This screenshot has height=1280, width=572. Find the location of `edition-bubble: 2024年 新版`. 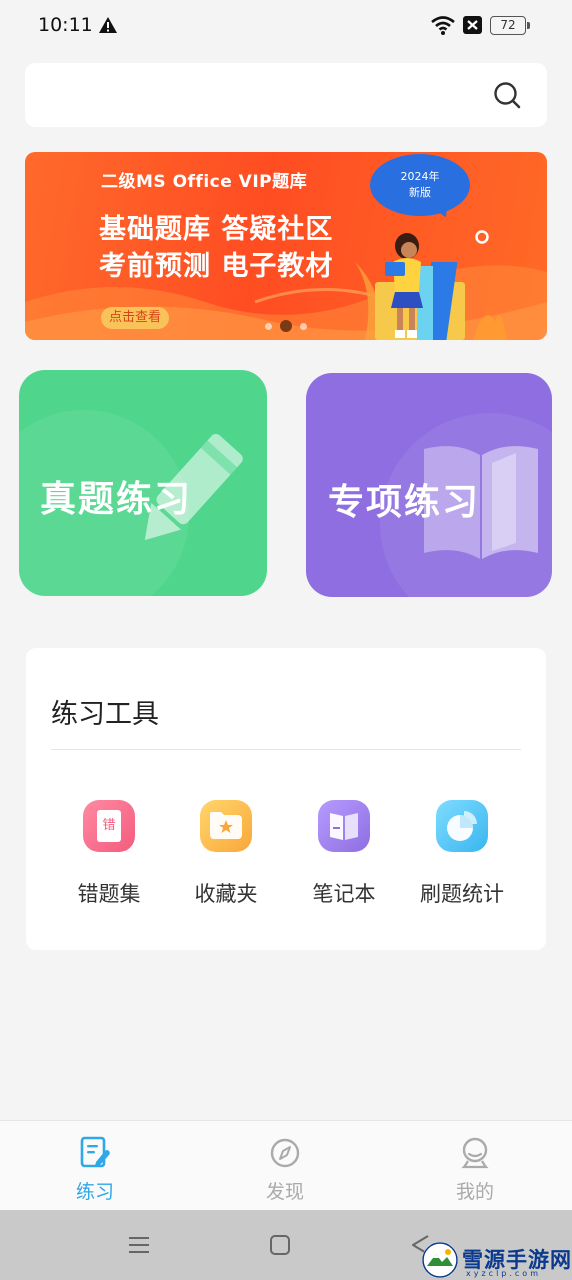

edition-bubble: 2024年 新版 is located at coordinates (420, 185).